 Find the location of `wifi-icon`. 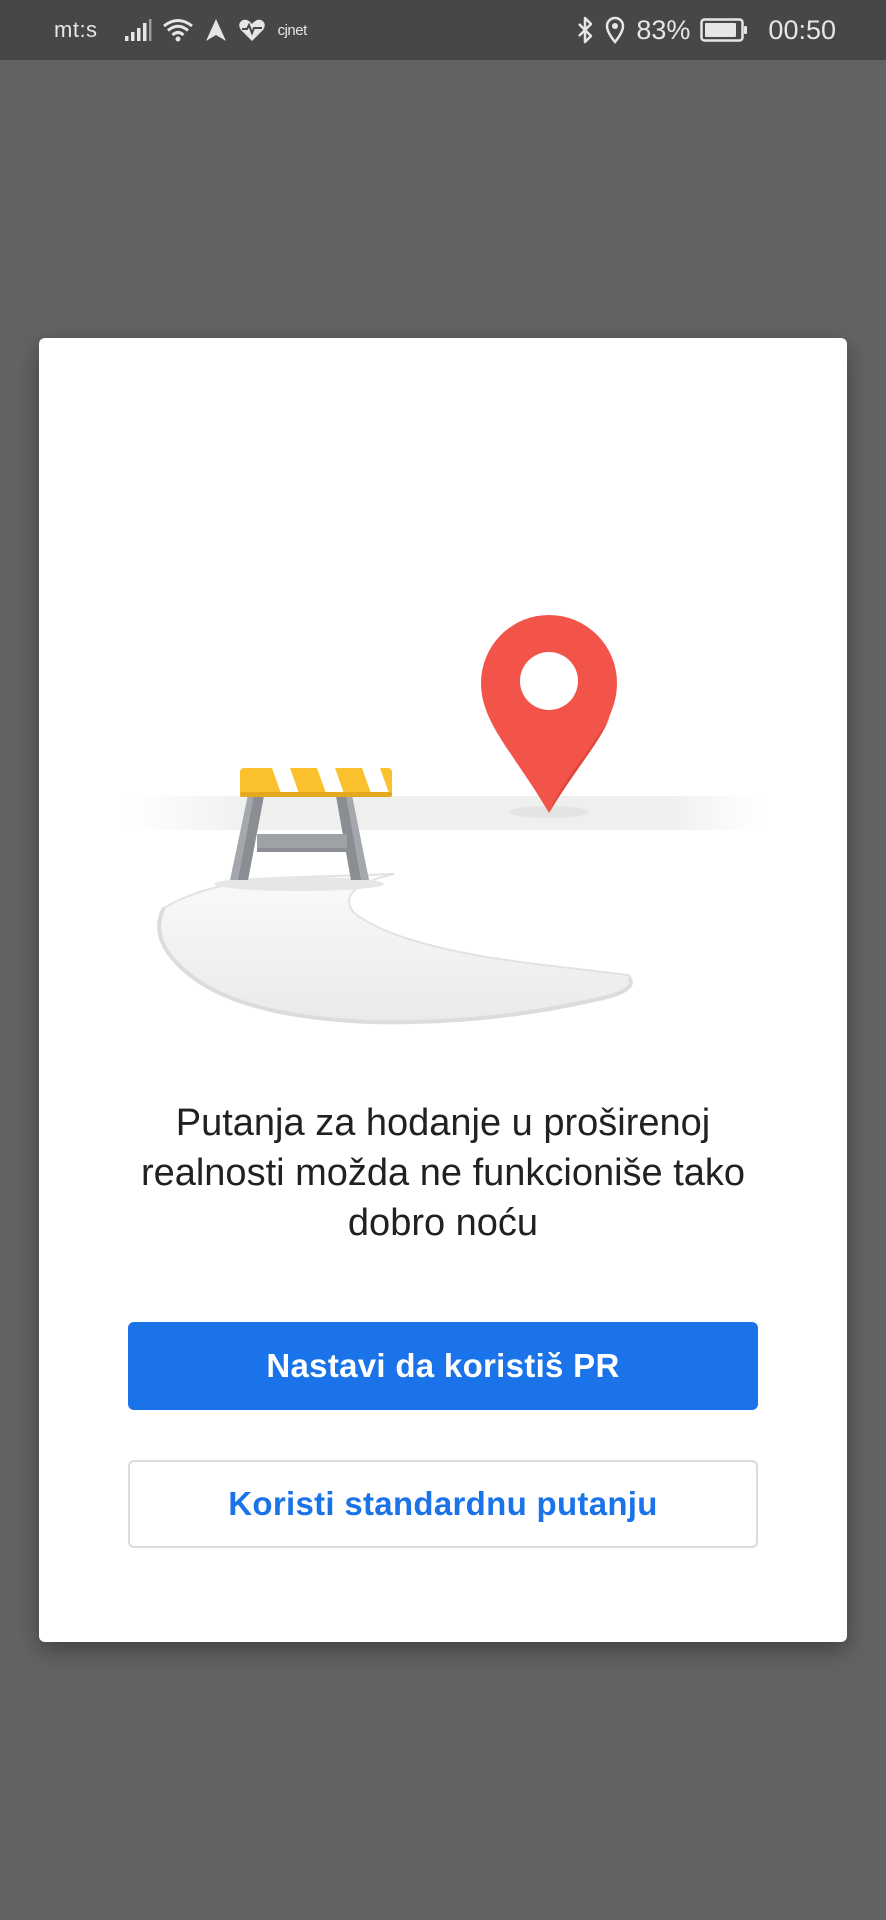

wifi-icon is located at coordinates (178, 30).